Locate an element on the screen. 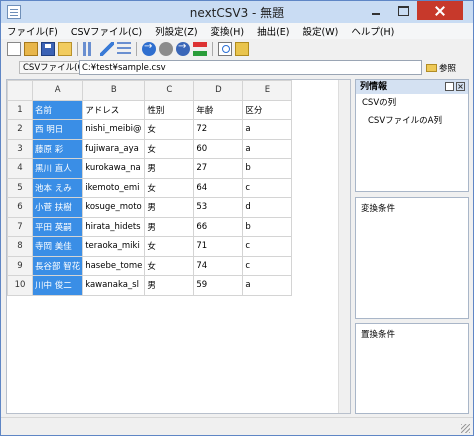  menu-csv-file: CSVファイル(C) is located at coordinates (106, 31).